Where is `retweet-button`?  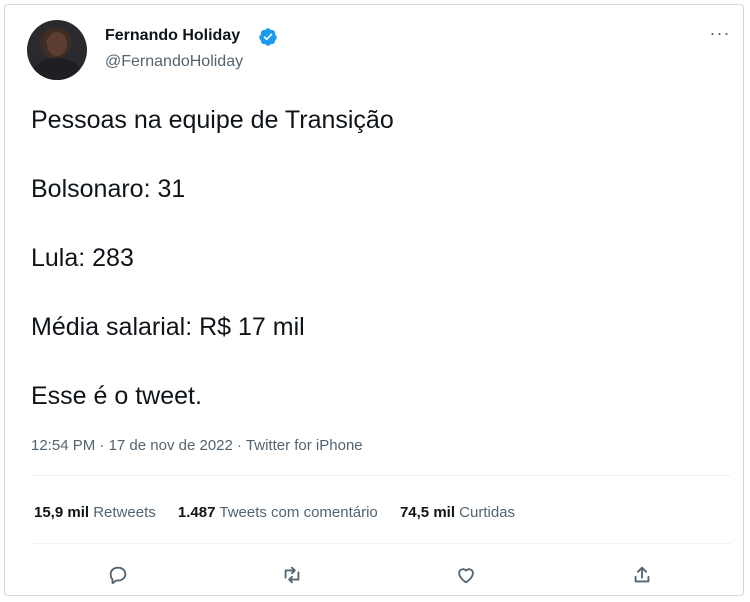 retweet-button is located at coordinates (292, 575).